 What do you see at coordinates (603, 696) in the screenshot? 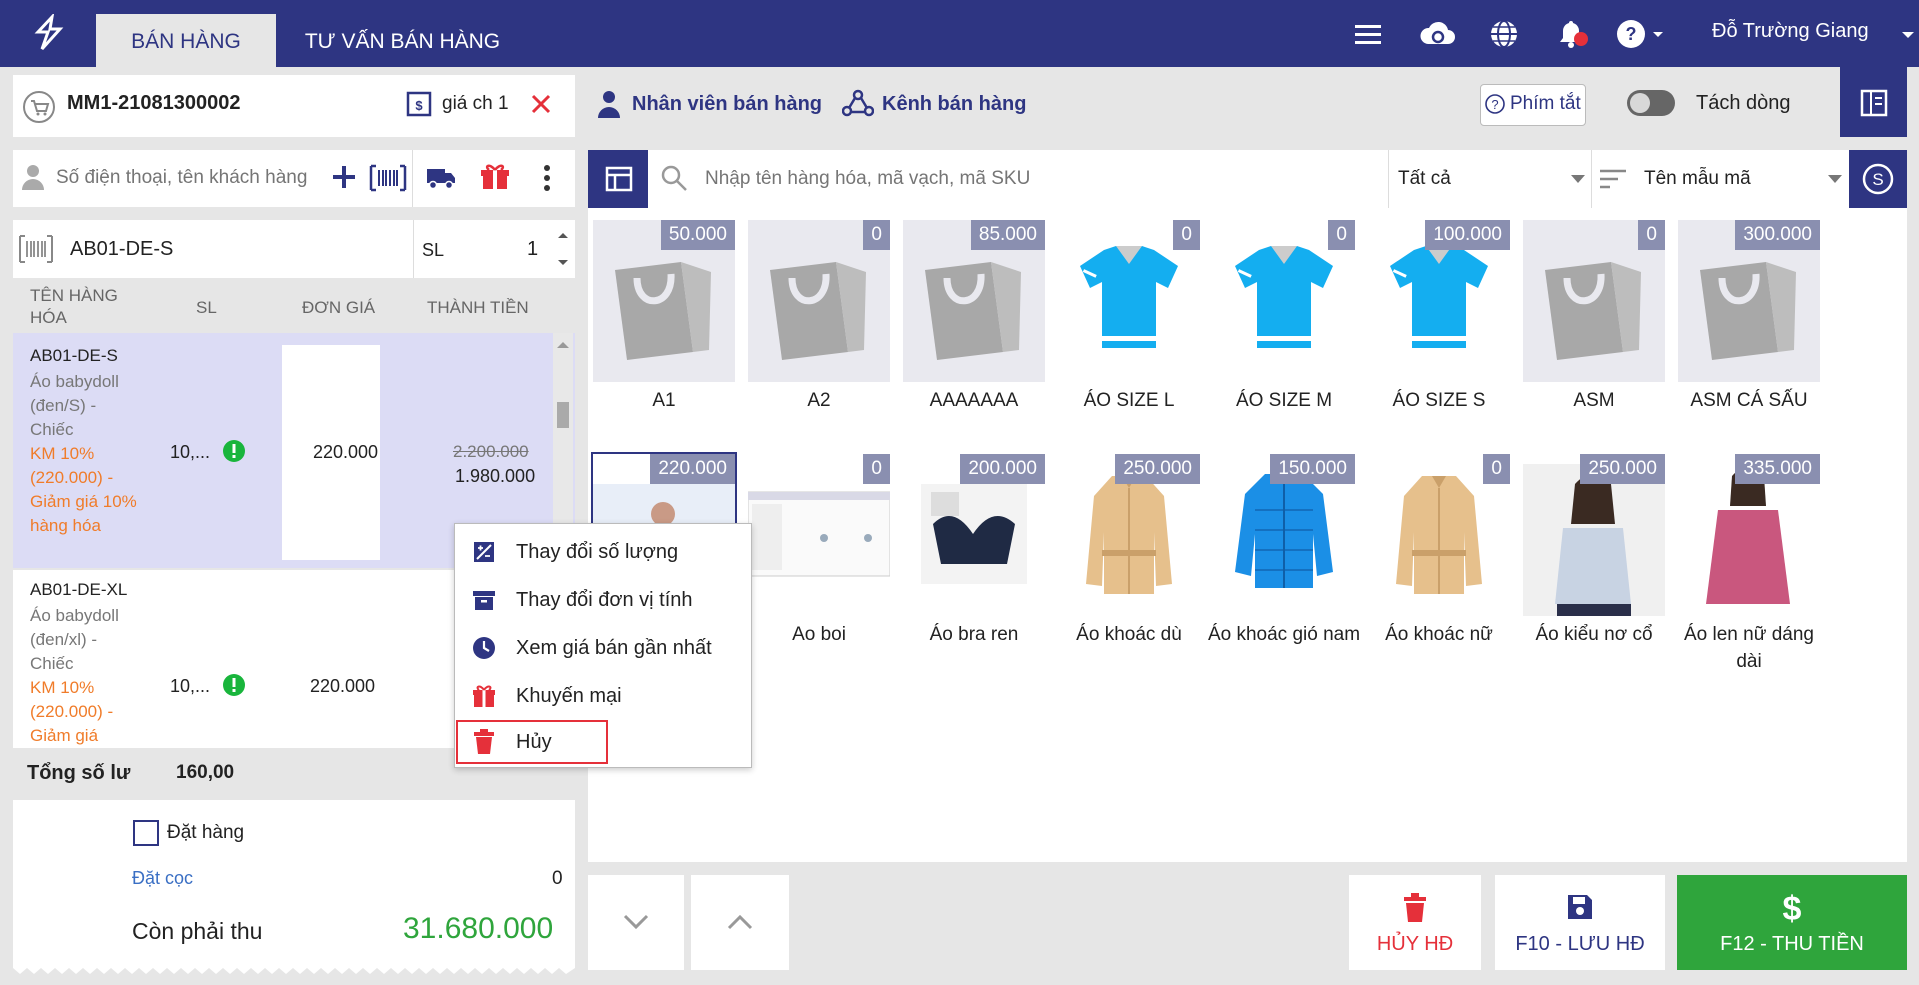
I see `menu-item-promotion: Khuyến mại` at bounding box center [603, 696].